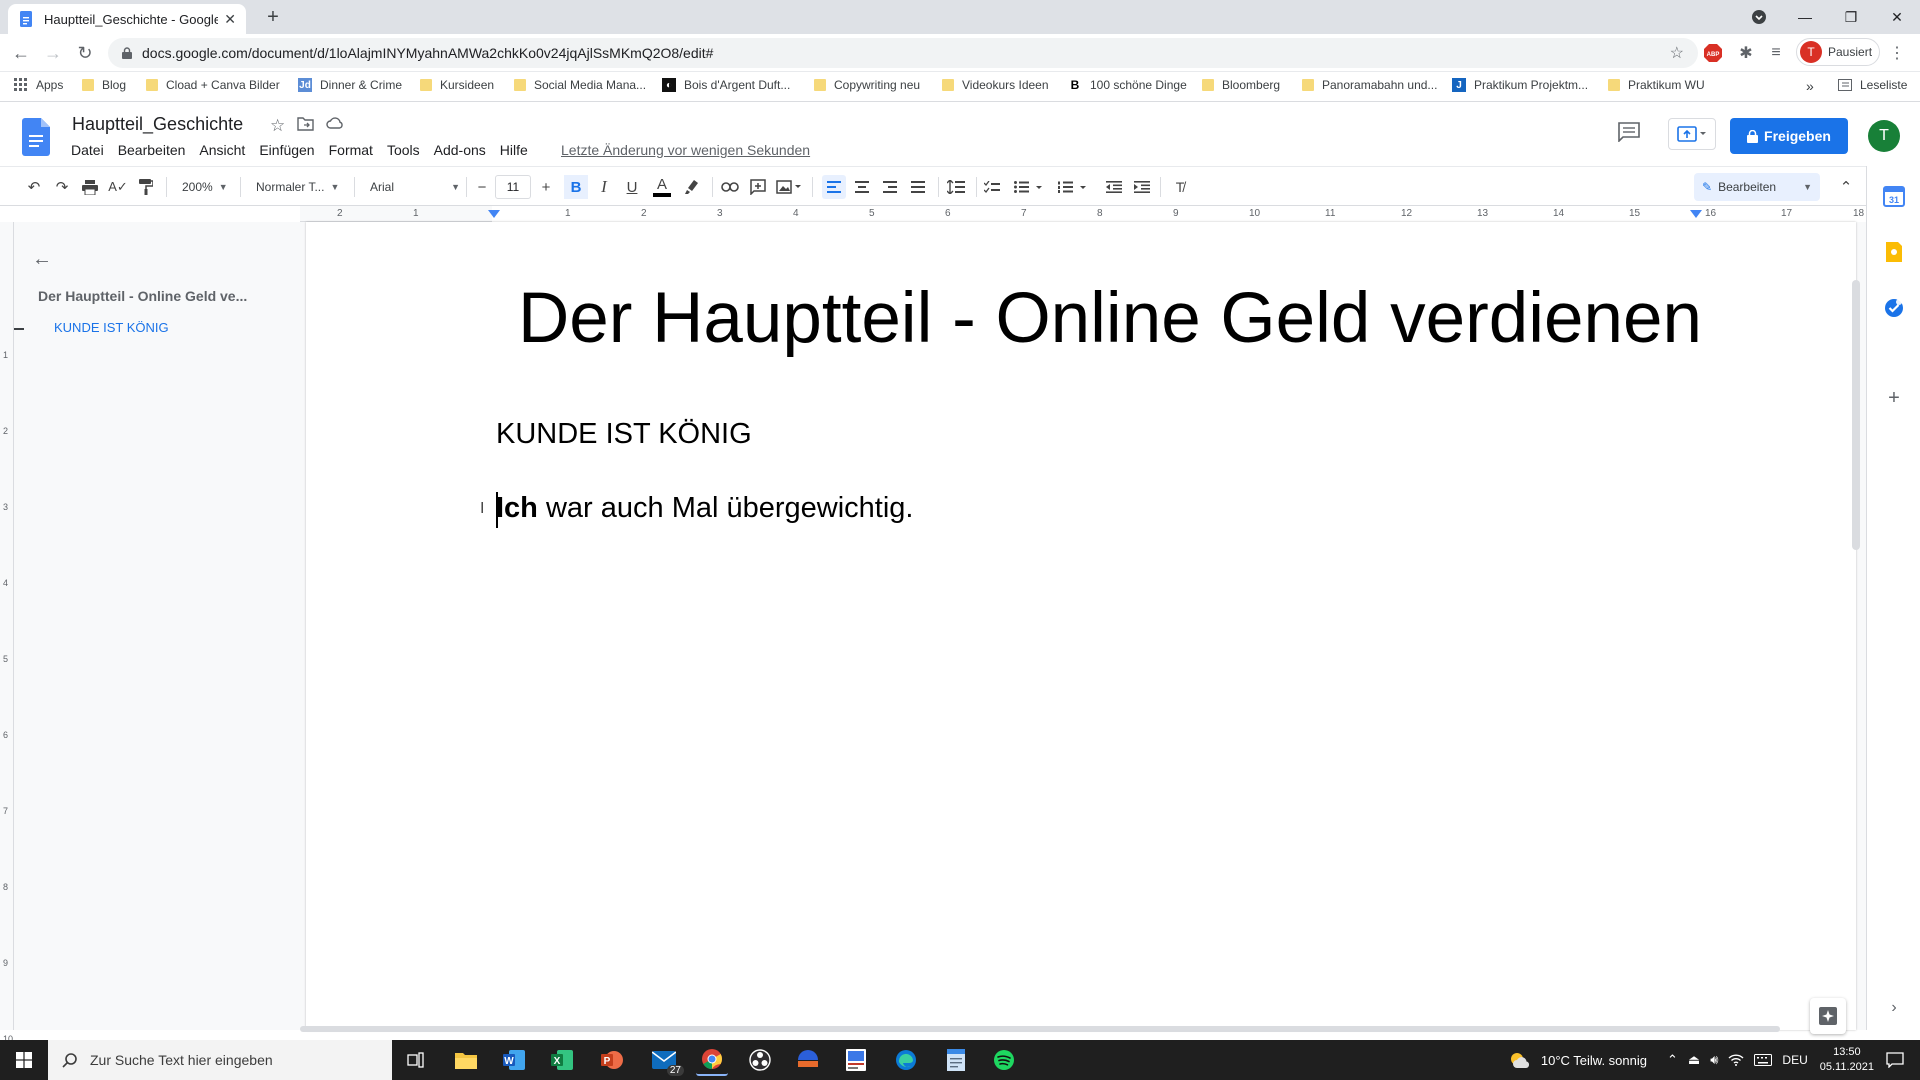  I want to click on clock: 13:50 05.11.2021, so click(1847, 1060).